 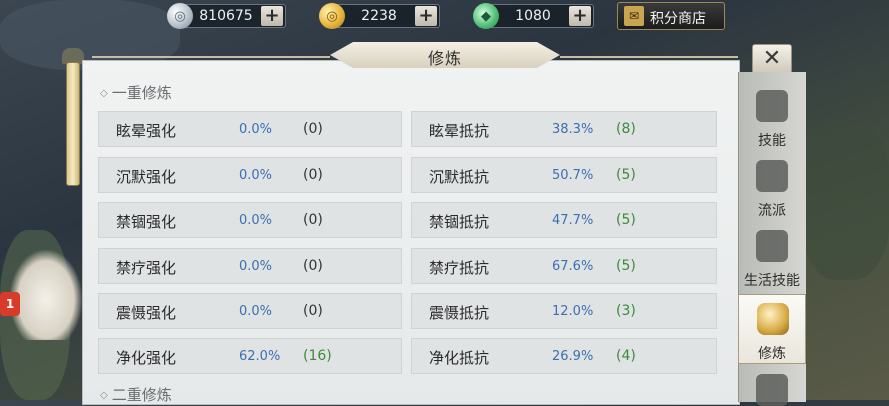 What do you see at coordinates (626, 311) in the screenshot?
I see `stat-level: (3)` at bounding box center [626, 311].